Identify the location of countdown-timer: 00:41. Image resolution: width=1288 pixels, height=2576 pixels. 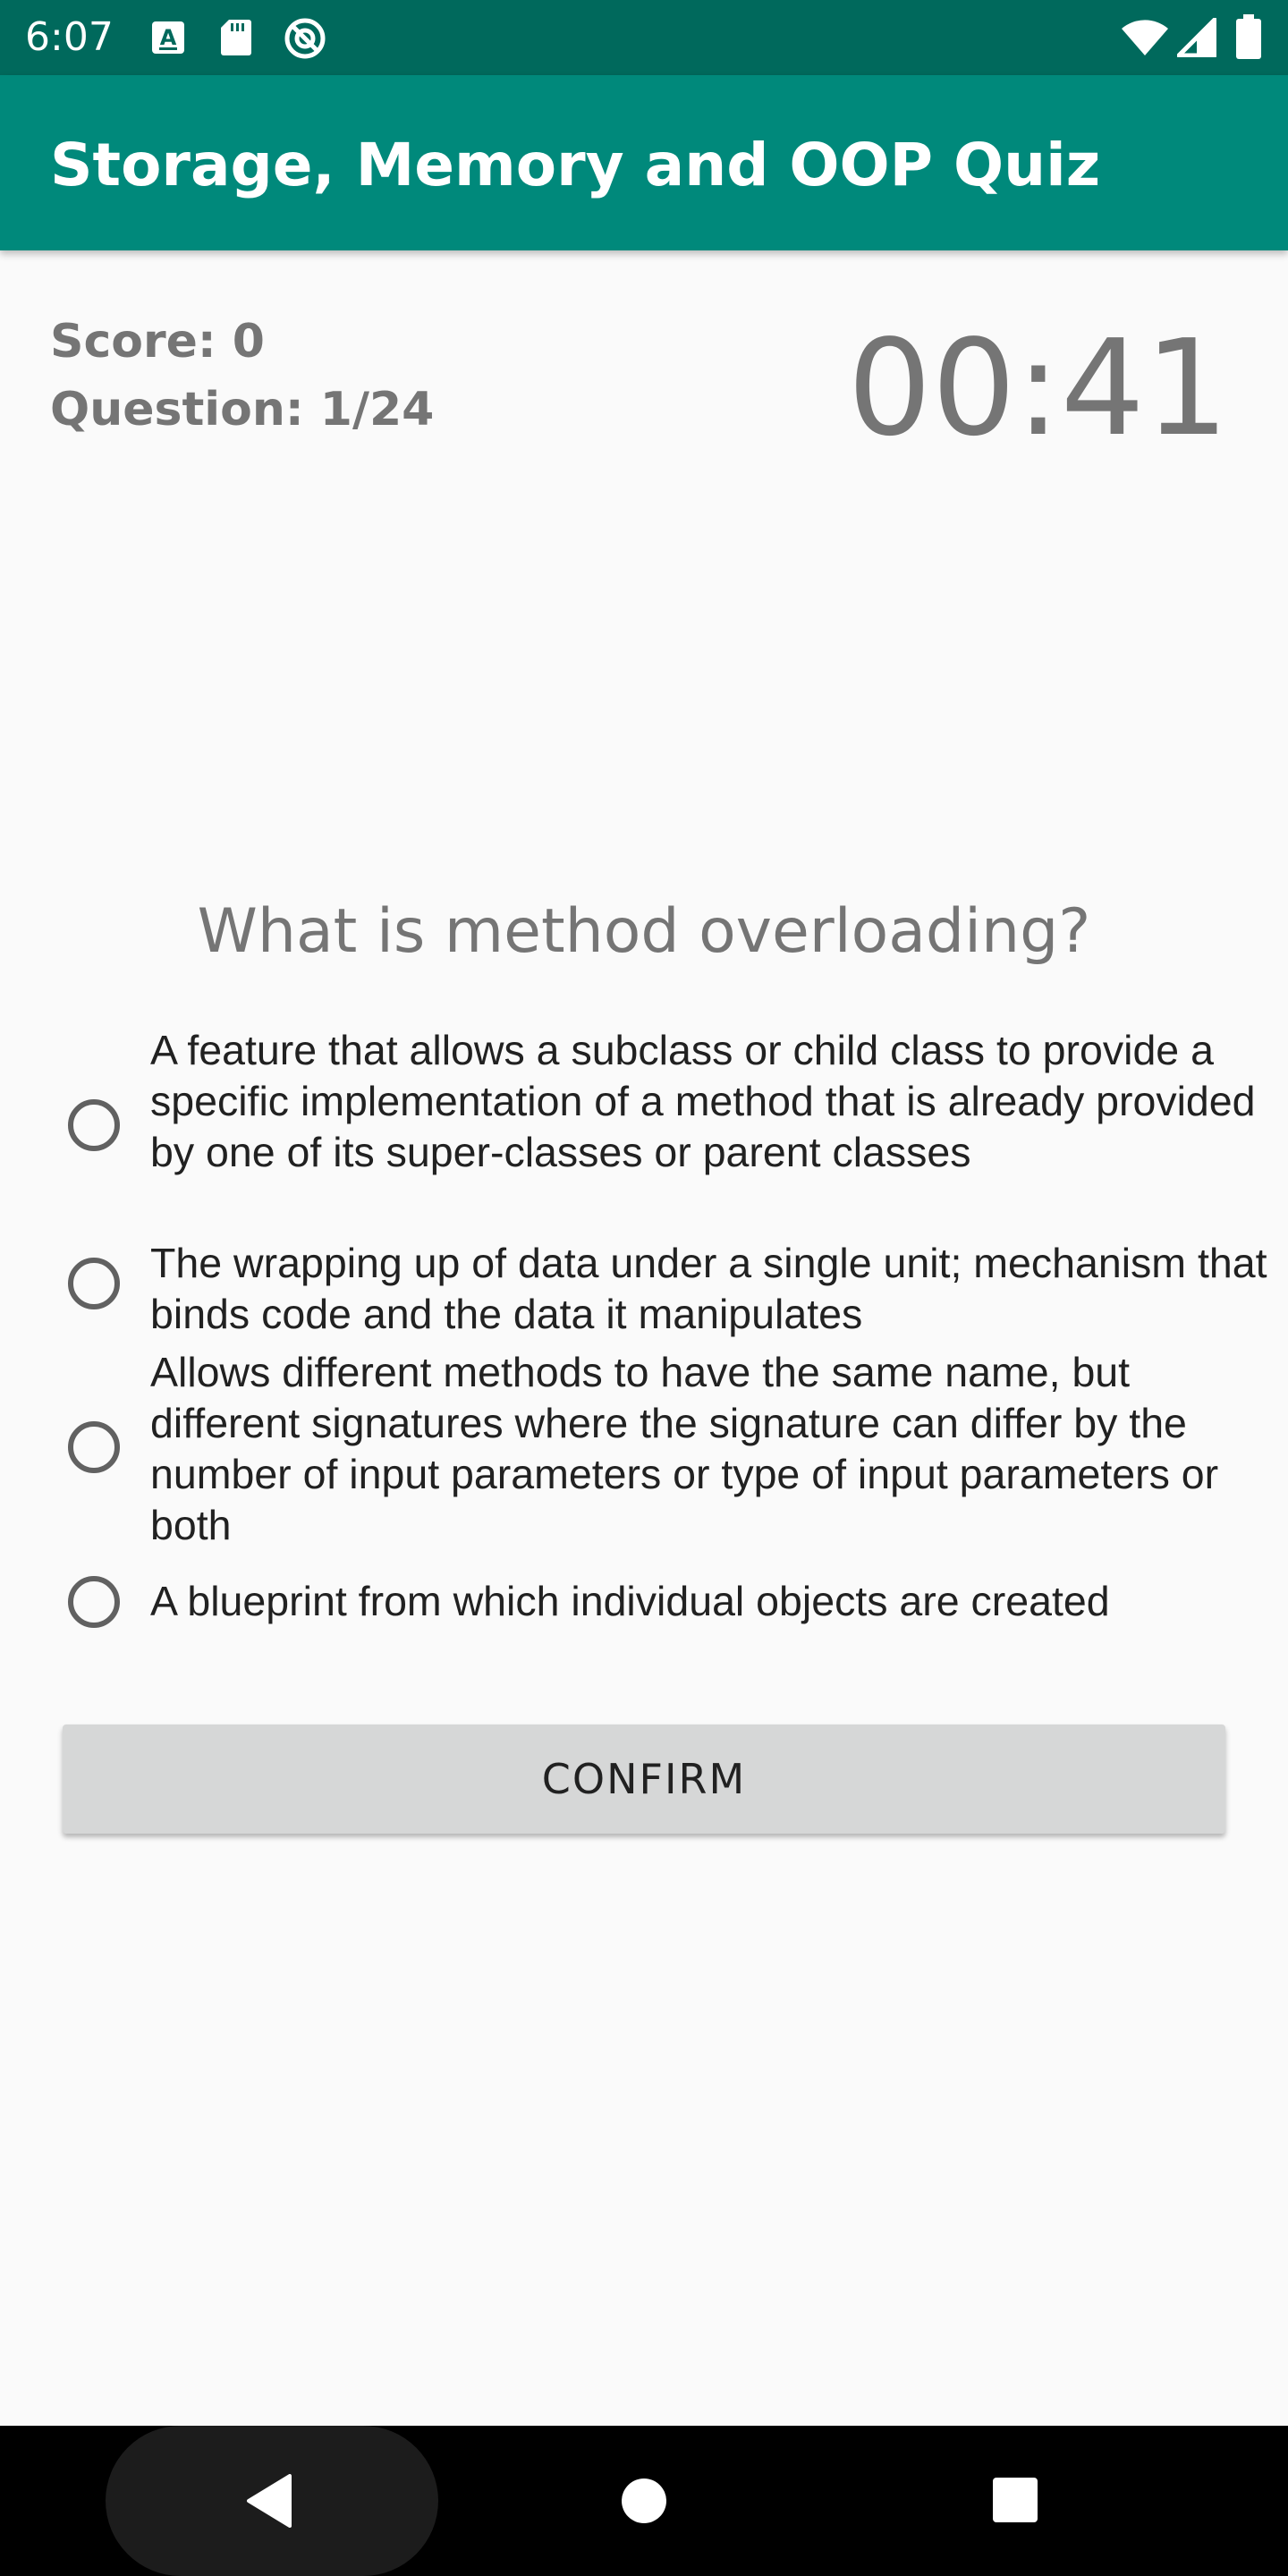
(1038, 388).